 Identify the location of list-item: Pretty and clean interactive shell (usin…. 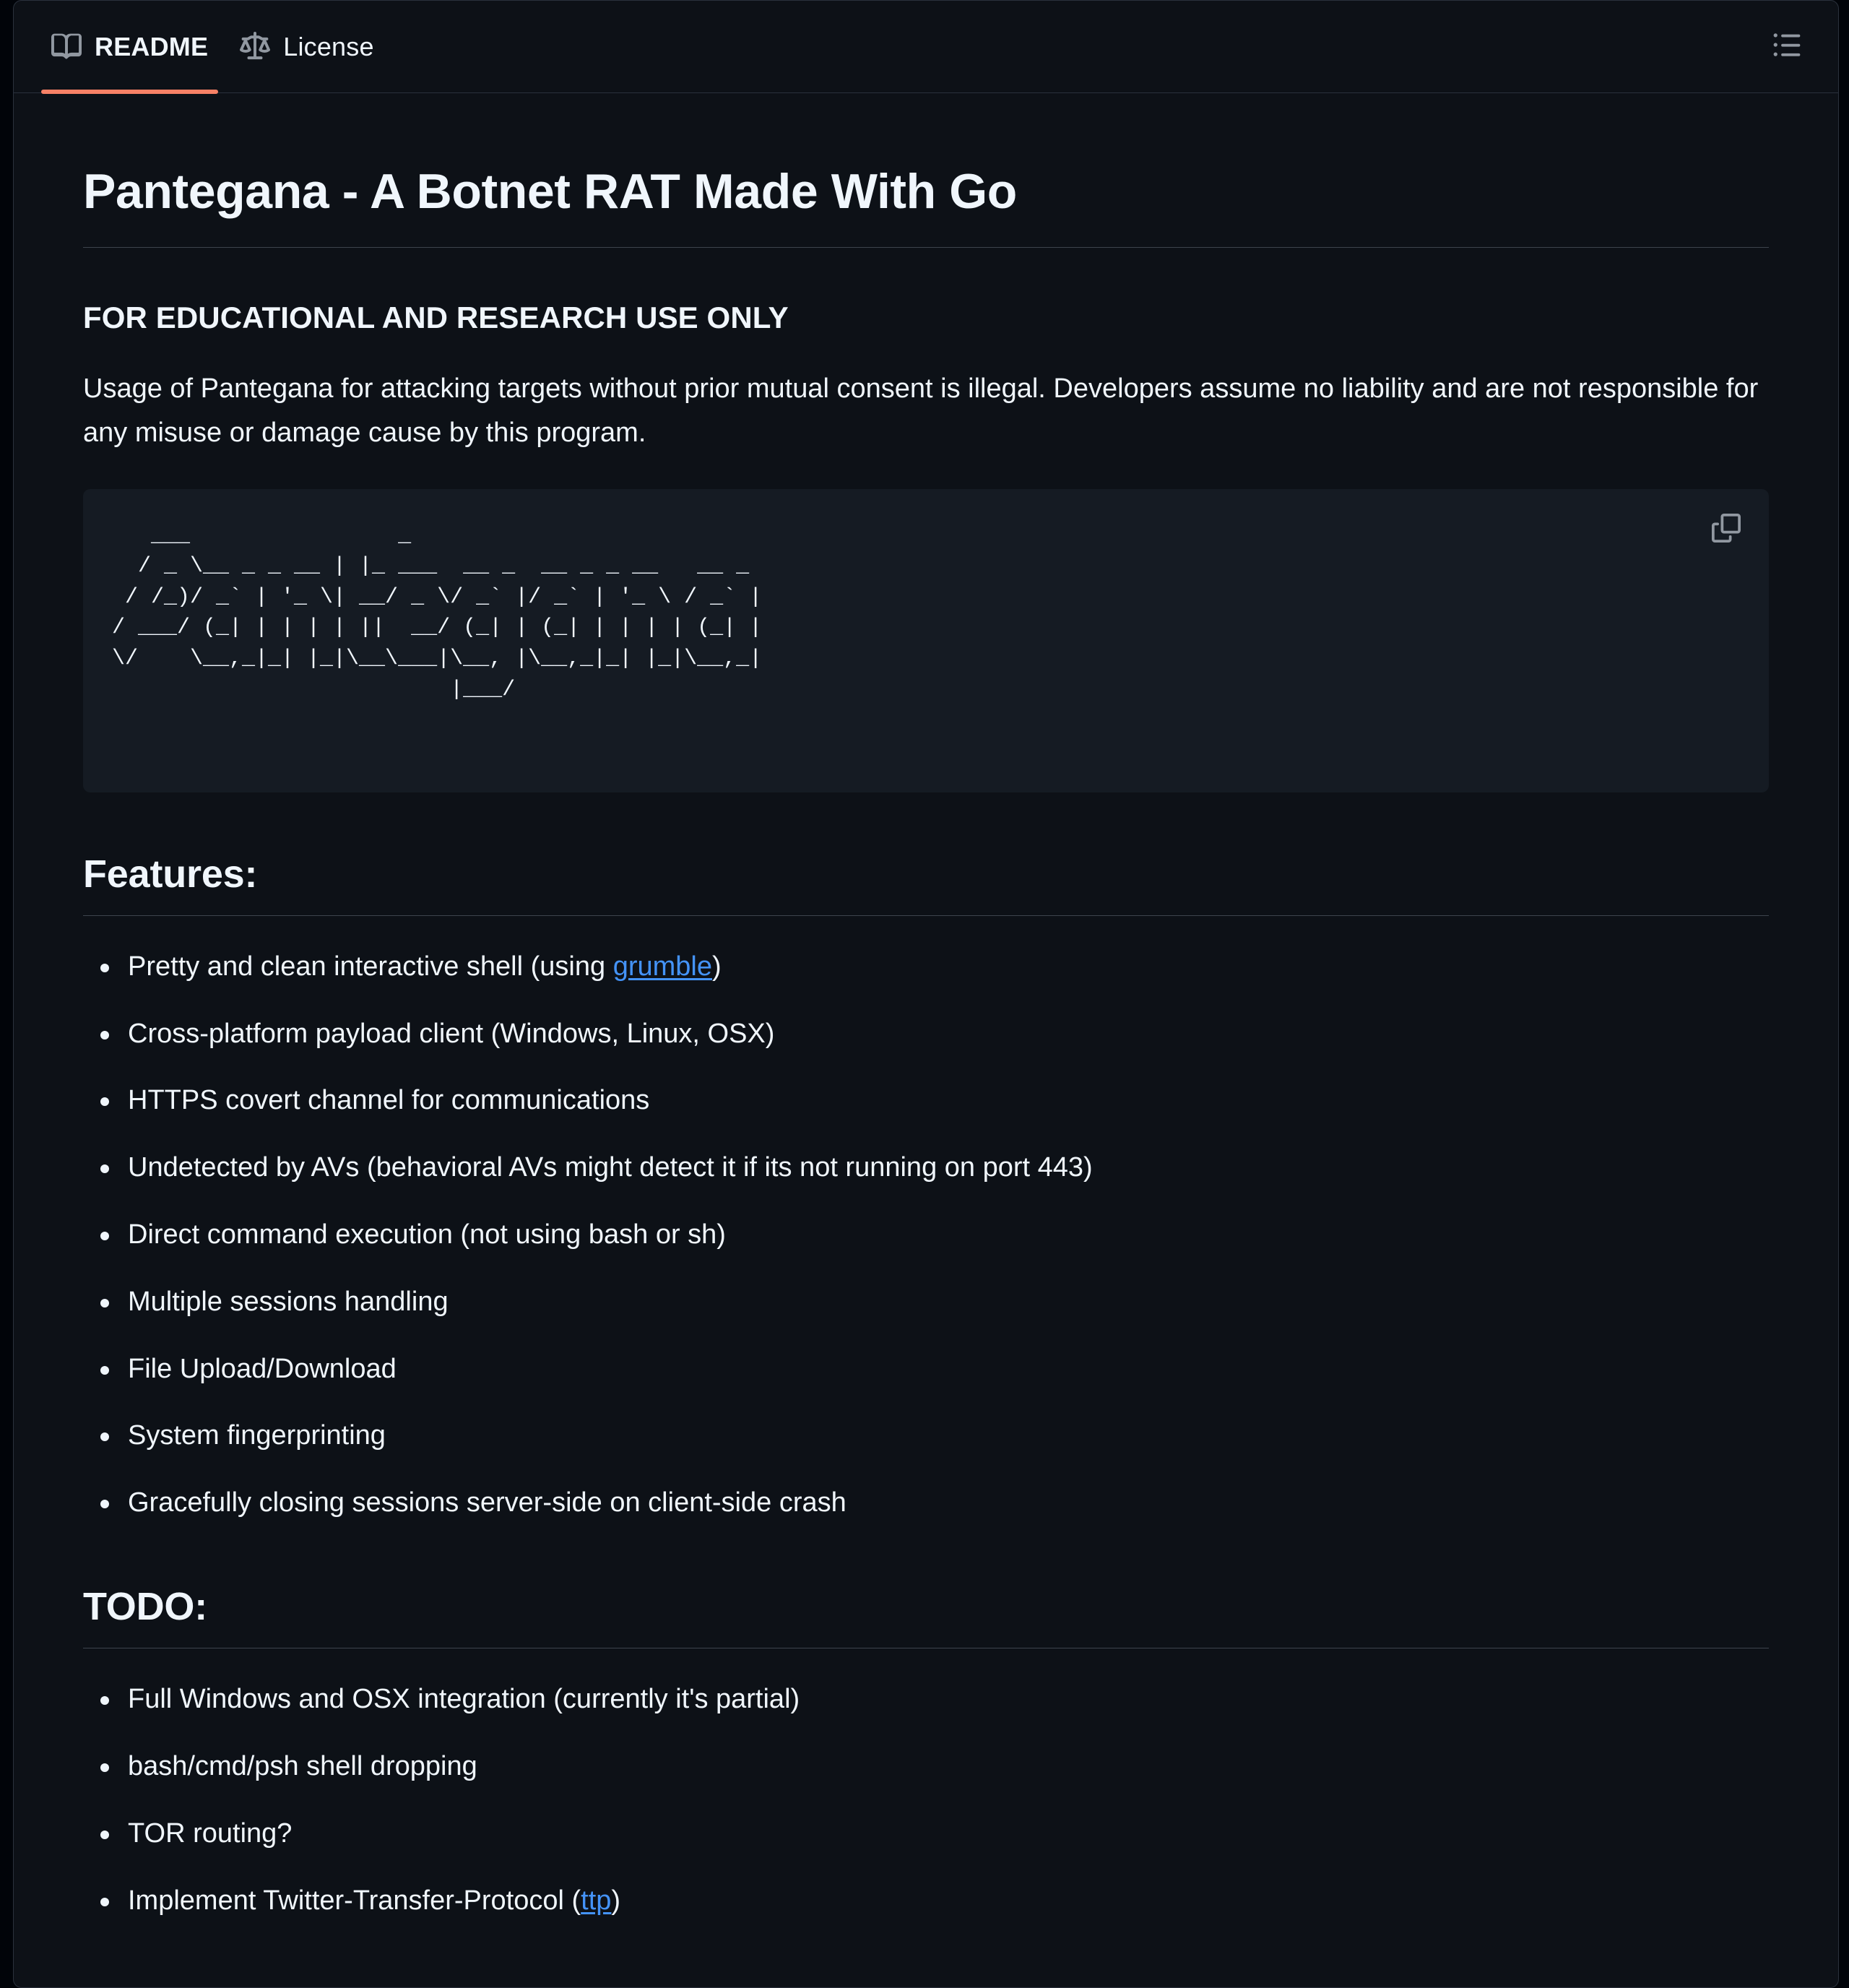
(935, 967).